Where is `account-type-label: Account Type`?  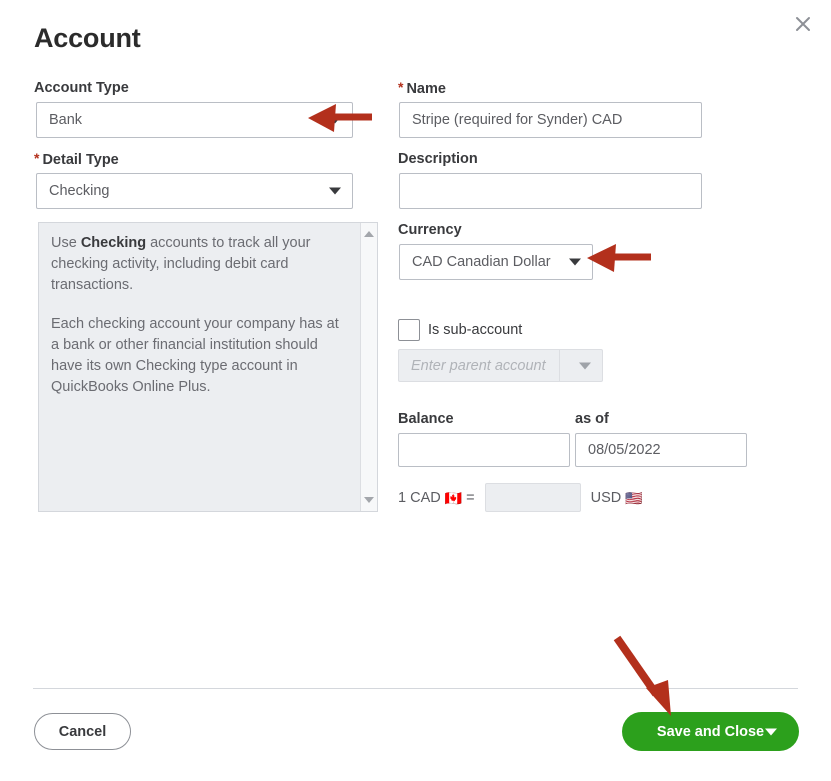
account-type-label: Account Type is located at coordinates (81, 88).